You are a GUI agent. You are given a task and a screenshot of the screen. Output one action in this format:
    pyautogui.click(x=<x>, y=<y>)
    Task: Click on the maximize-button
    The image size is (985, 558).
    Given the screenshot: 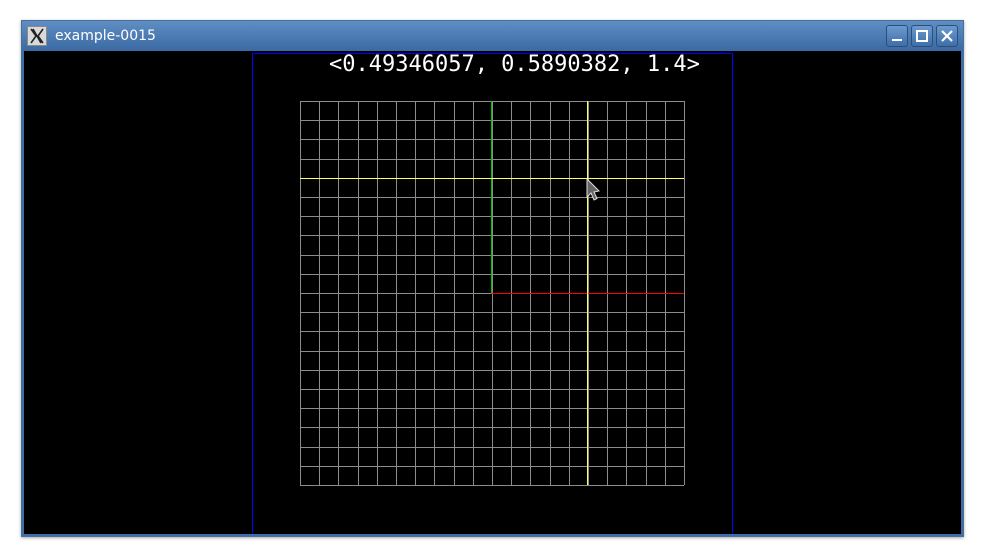 What is the action you would take?
    pyautogui.click(x=922, y=36)
    